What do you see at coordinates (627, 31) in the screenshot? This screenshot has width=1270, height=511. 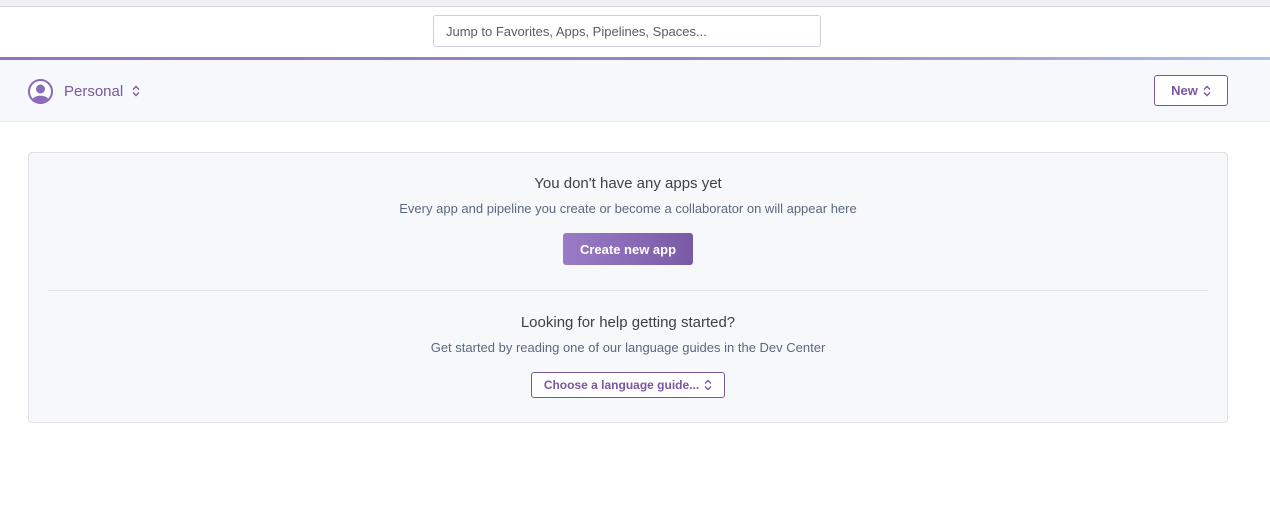 I see `search-input` at bounding box center [627, 31].